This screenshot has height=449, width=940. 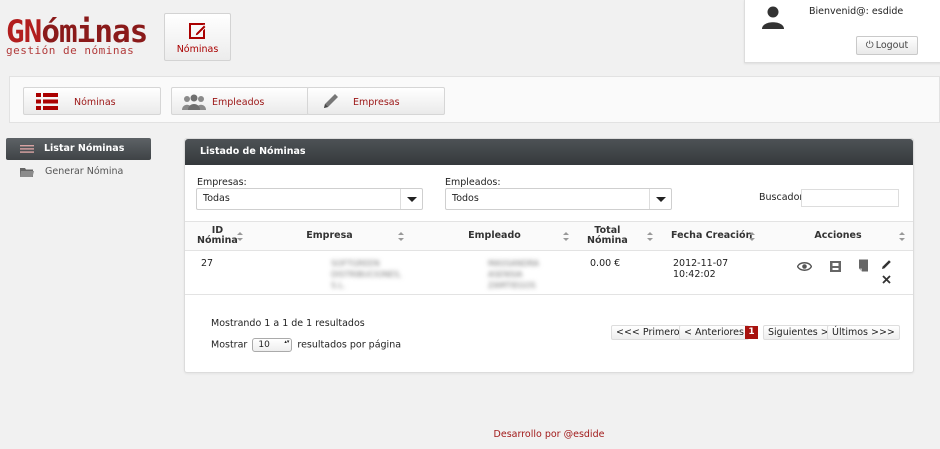 I want to click on logout-label: Logout, so click(x=892, y=45).